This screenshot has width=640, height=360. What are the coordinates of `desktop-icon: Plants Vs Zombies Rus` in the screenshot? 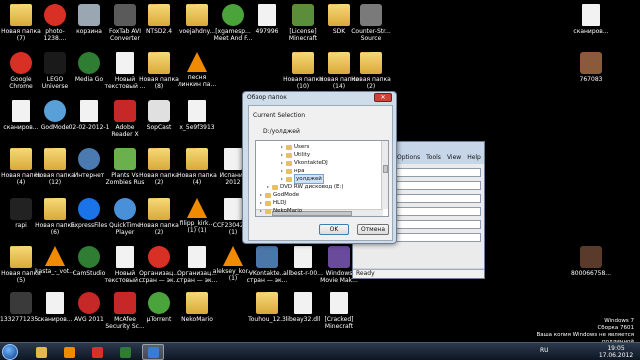 It's located at (125, 170).